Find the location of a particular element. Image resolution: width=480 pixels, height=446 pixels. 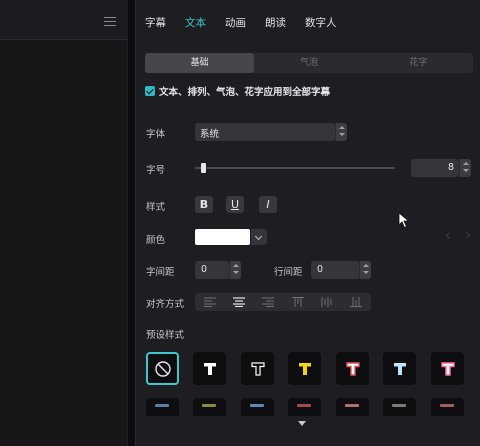

color-dropdown is located at coordinates (259, 237).